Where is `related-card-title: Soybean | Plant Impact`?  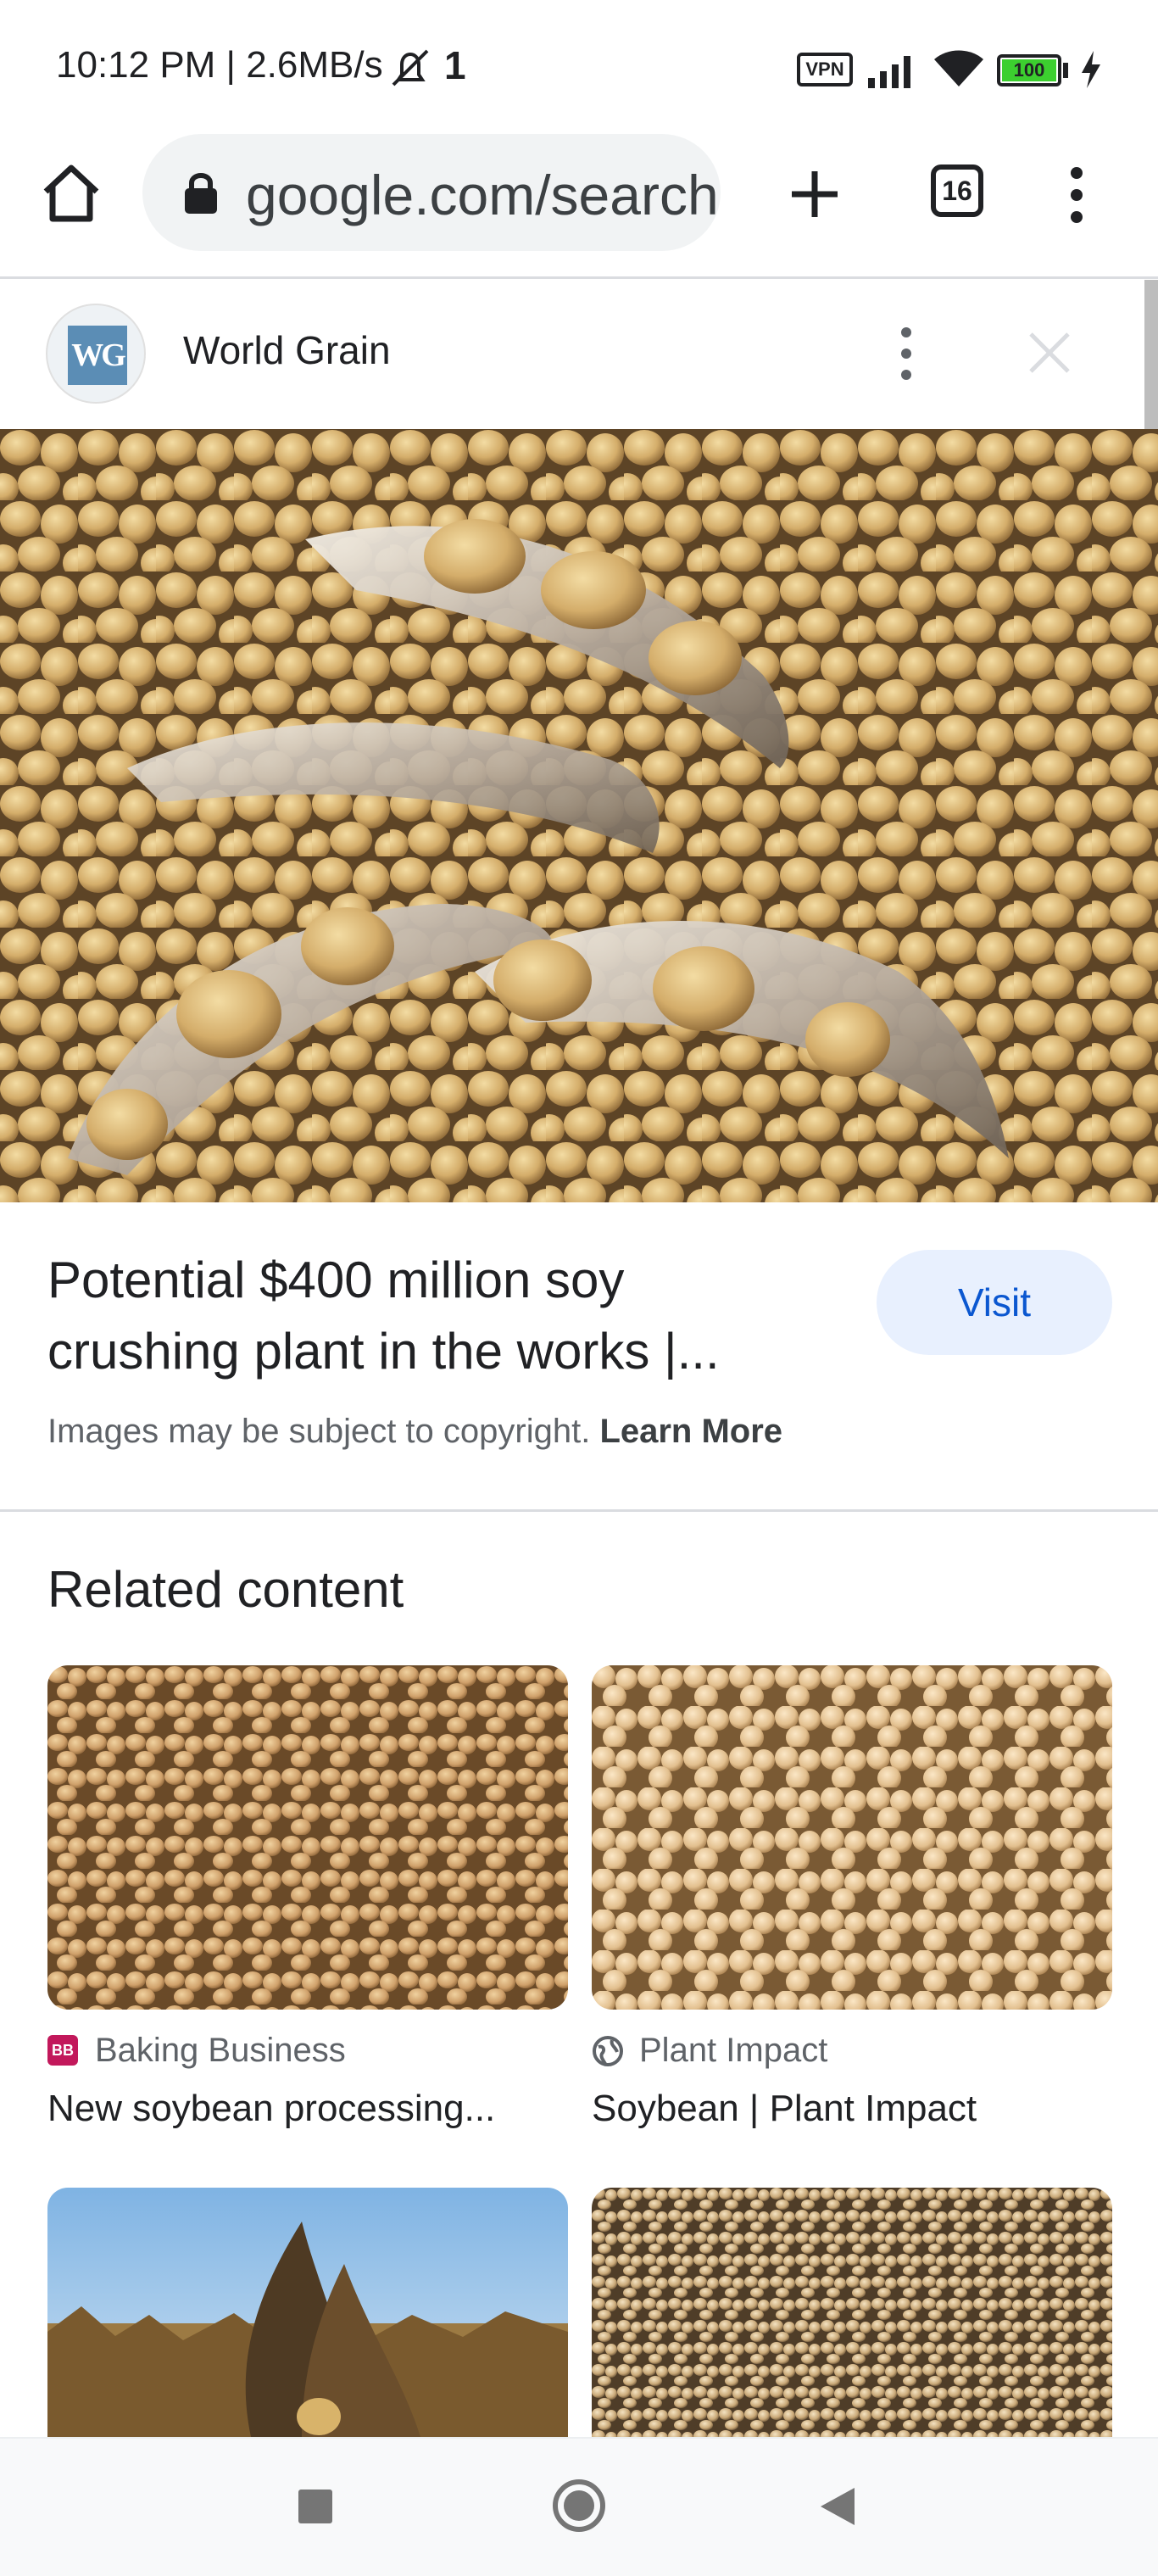 related-card-title: Soybean | Plant Impact is located at coordinates (784, 2109).